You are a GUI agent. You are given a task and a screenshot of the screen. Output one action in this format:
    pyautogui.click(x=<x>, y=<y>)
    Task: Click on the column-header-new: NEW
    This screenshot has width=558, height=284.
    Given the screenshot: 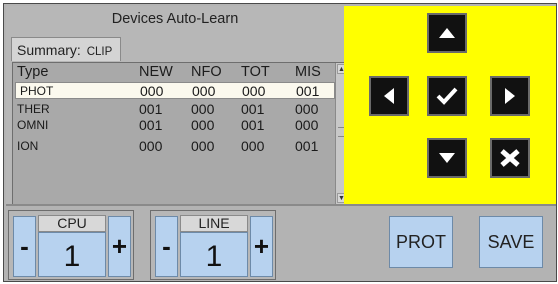 What is the action you would take?
    pyautogui.click(x=156, y=72)
    